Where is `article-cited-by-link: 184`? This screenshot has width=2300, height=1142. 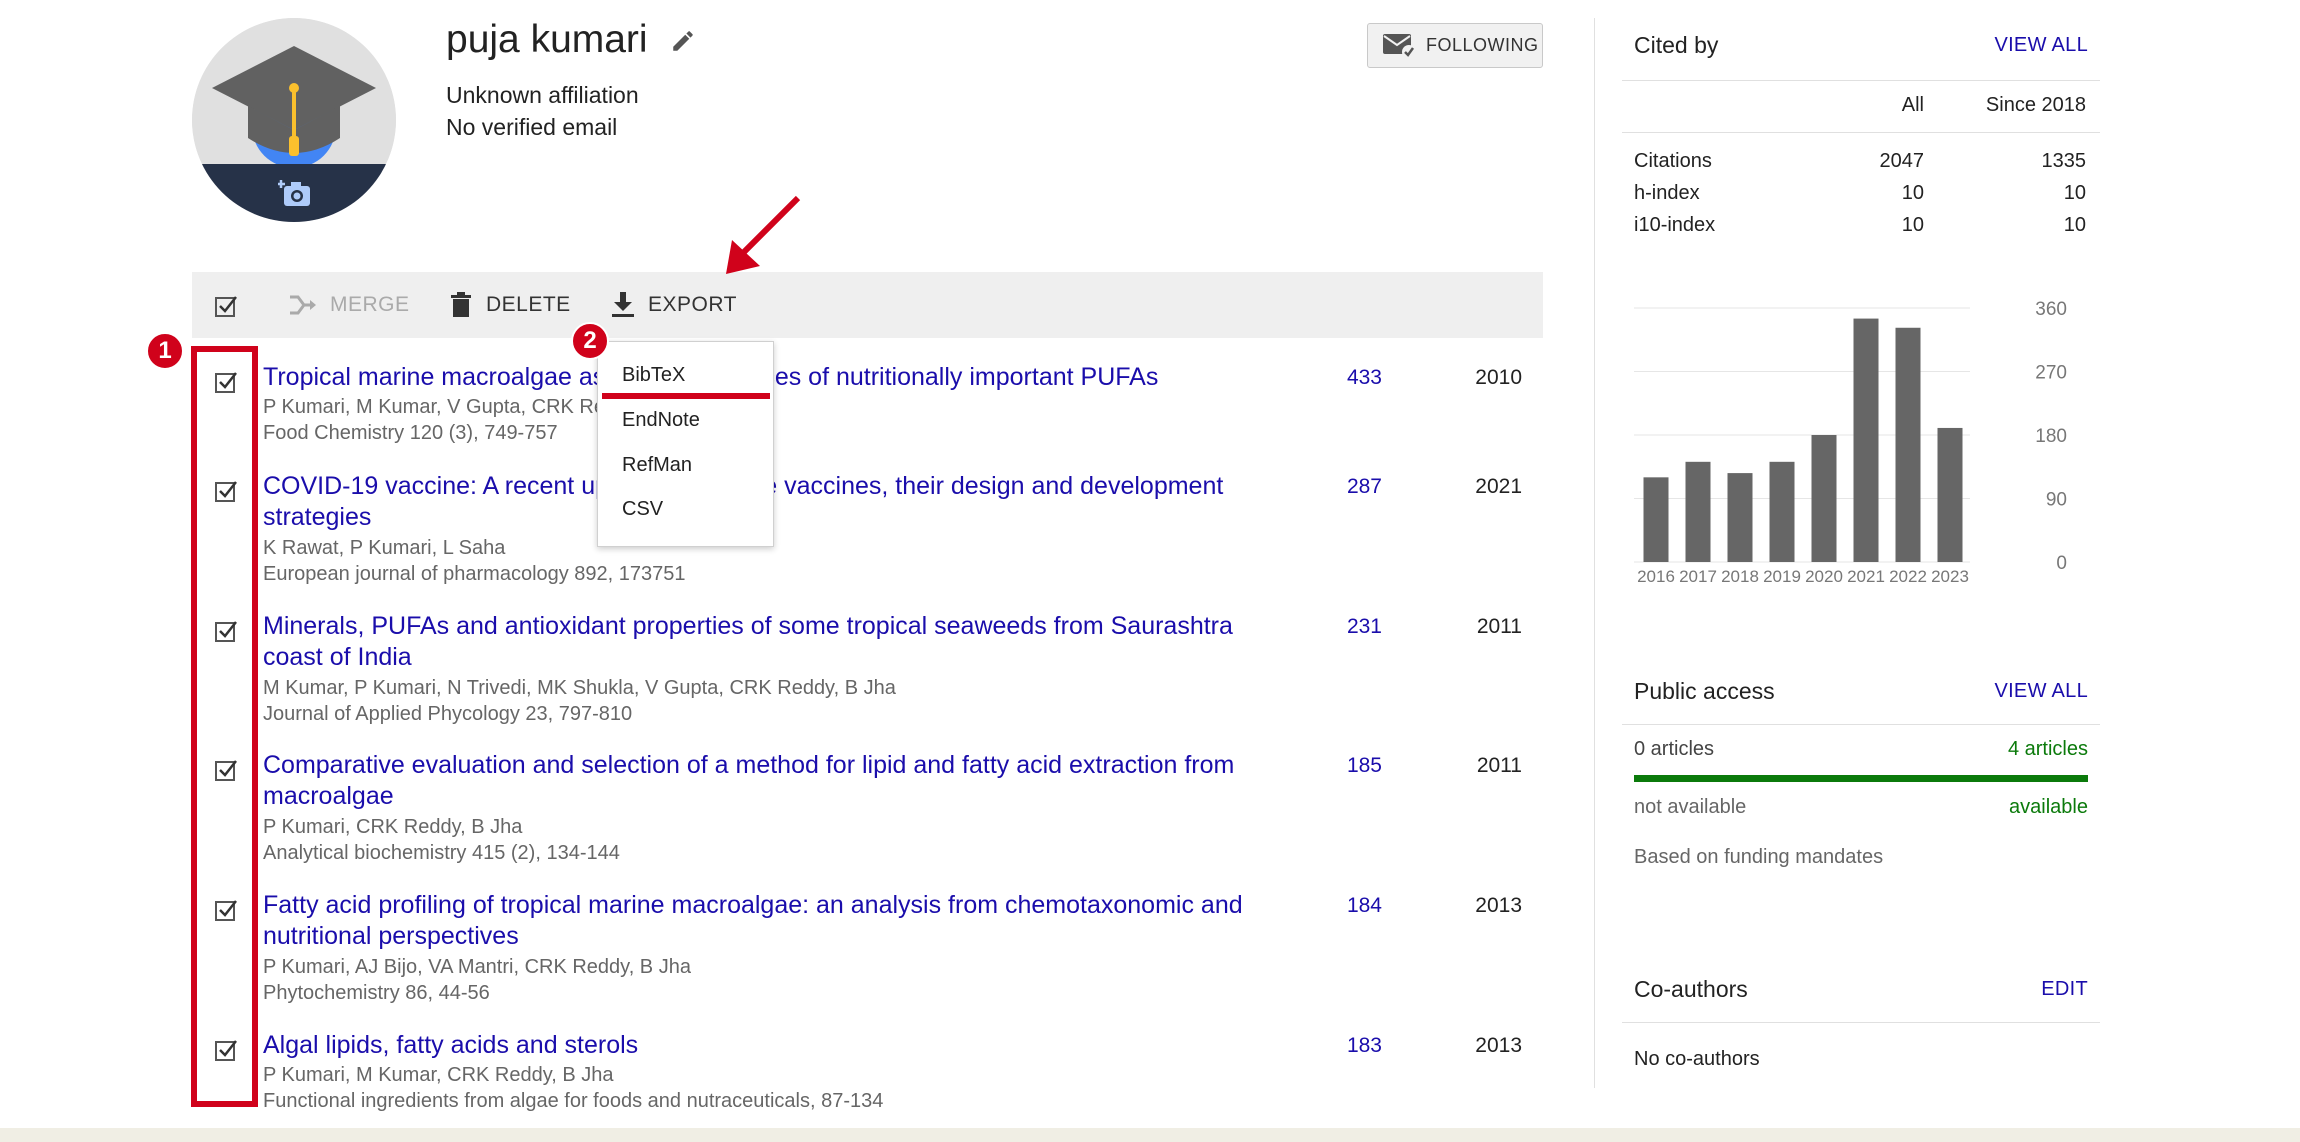
article-cited-by-link: 184 is located at coordinates (1352, 906).